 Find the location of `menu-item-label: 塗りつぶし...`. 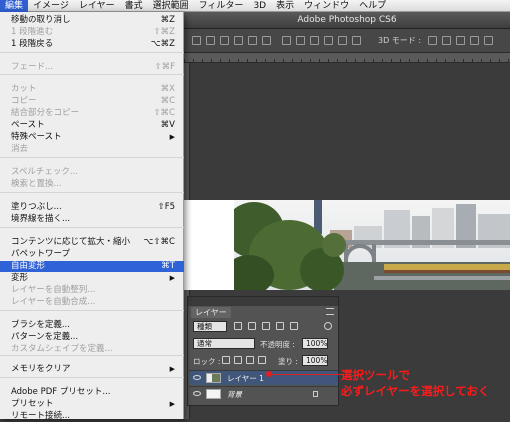

menu-item-label: 塗りつぶし... is located at coordinates (36, 207).